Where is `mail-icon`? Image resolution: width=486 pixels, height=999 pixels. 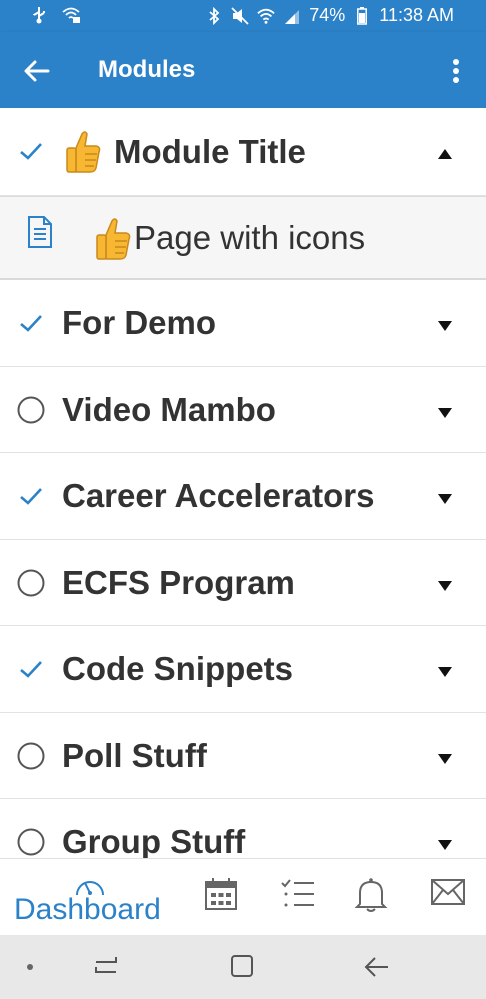
mail-icon is located at coordinates (450, 897).